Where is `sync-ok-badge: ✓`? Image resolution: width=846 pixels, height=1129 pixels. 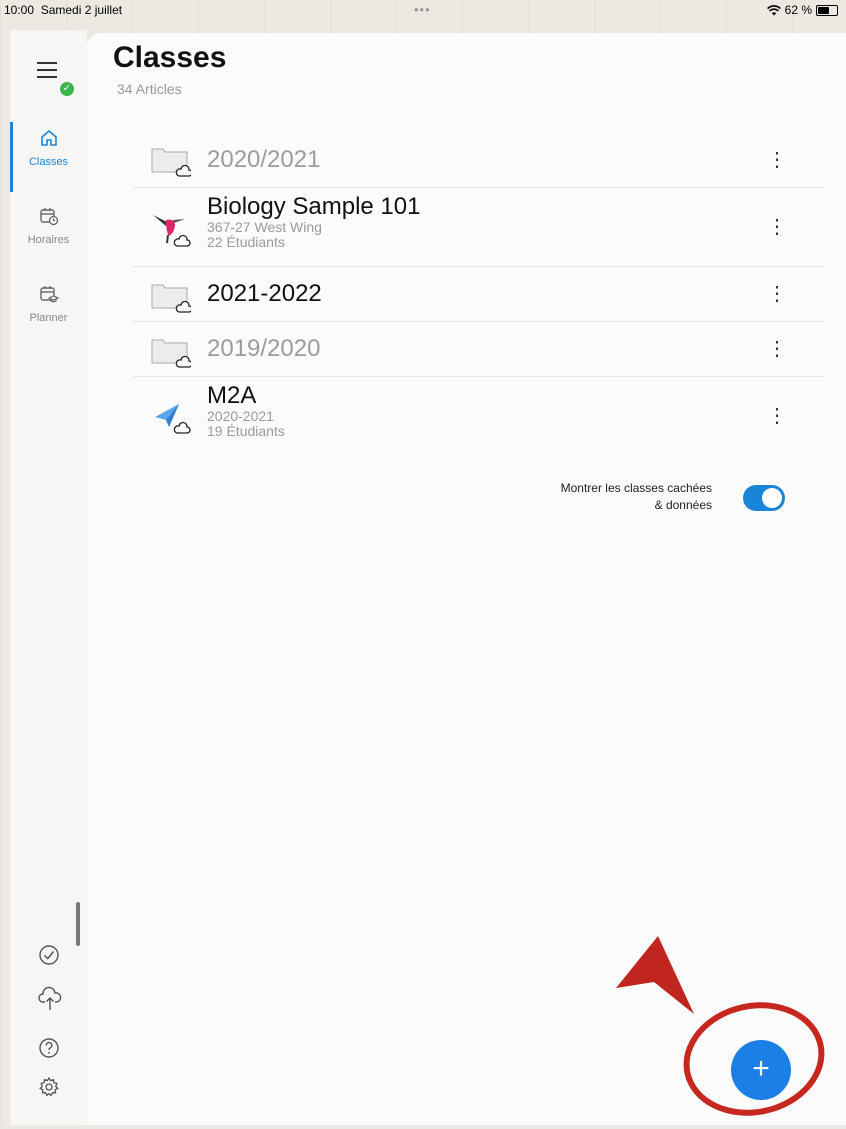 sync-ok-badge: ✓ is located at coordinates (67, 89).